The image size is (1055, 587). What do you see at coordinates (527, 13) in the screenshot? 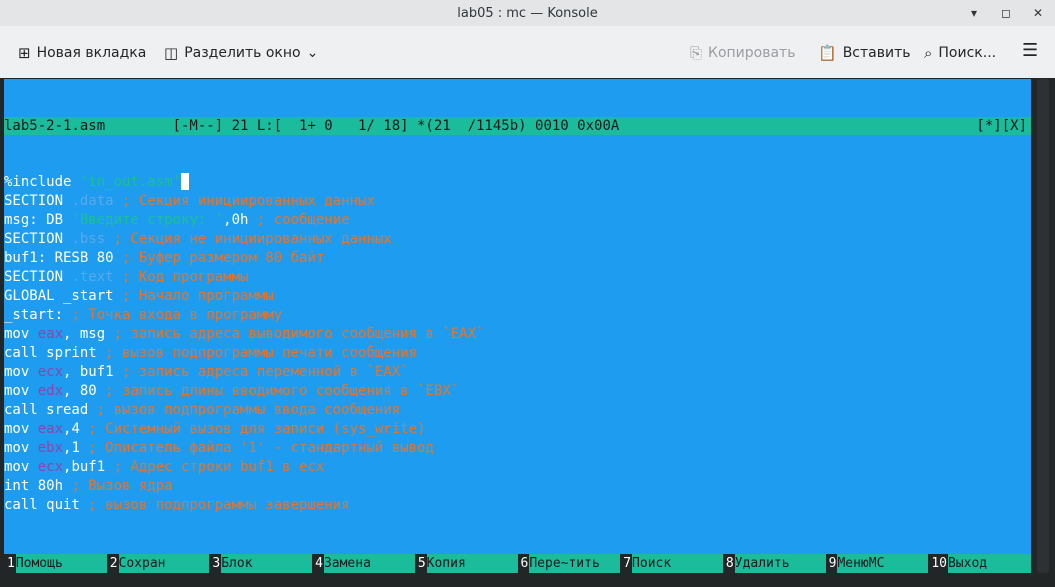
I see `window-title: lab05 : mc — Konsole` at bounding box center [527, 13].